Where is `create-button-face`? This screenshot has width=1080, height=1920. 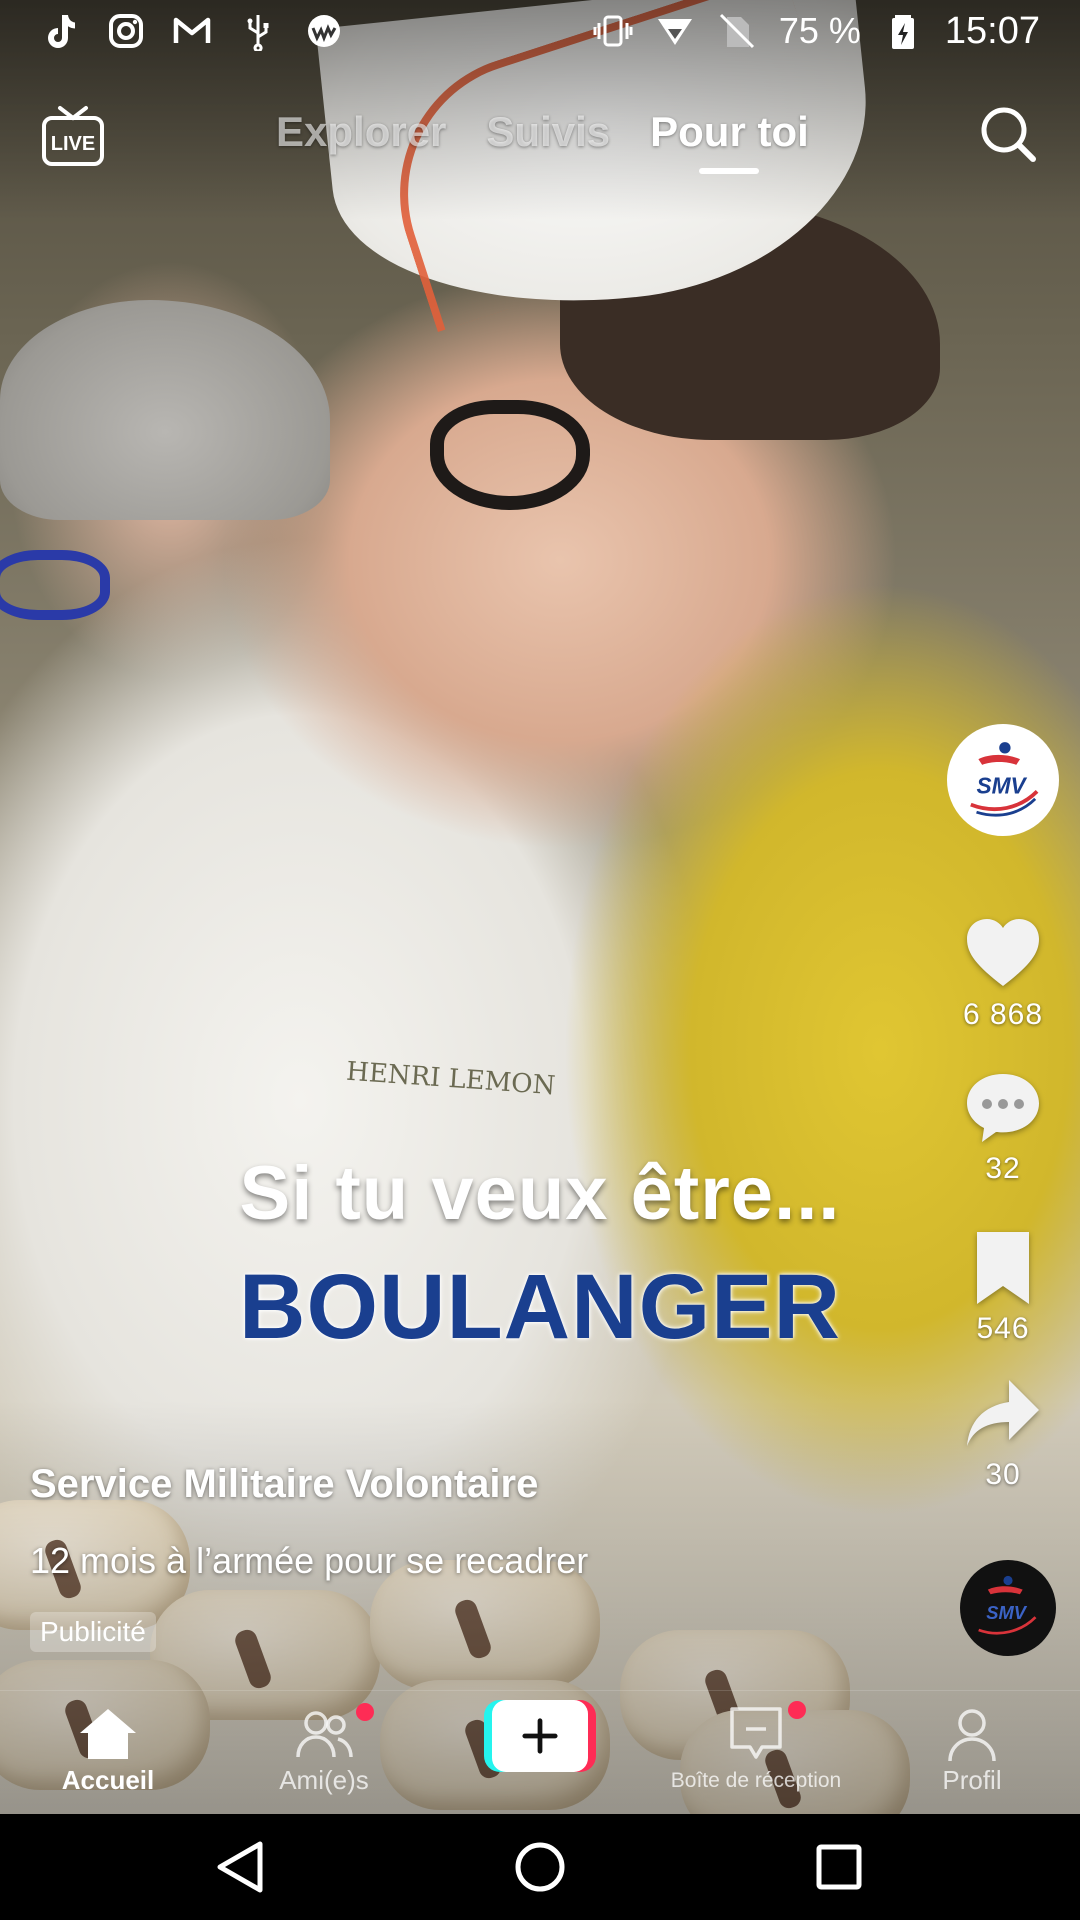 create-button-face is located at coordinates (540, 1736).